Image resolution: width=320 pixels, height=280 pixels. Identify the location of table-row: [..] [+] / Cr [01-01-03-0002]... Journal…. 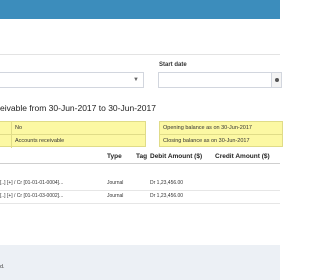
(140, 196).